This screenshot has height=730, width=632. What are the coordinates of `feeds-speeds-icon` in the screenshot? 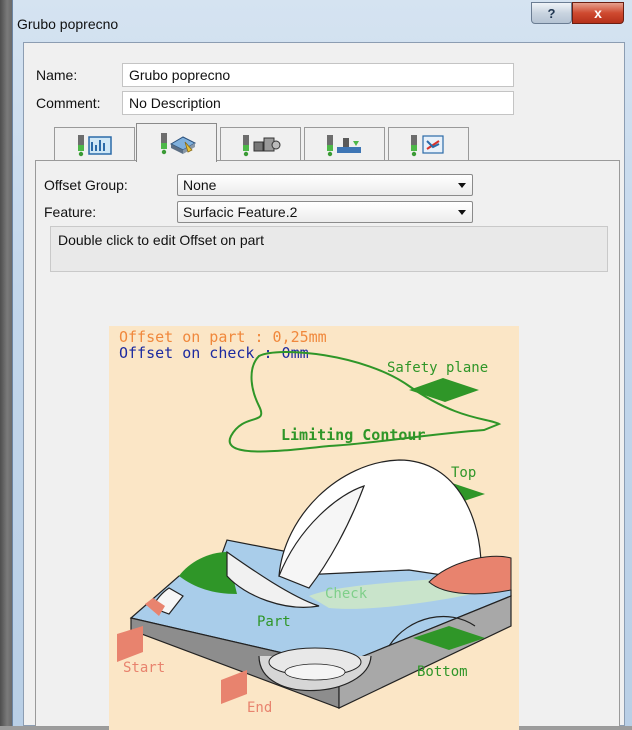 It's located at (343, 145).